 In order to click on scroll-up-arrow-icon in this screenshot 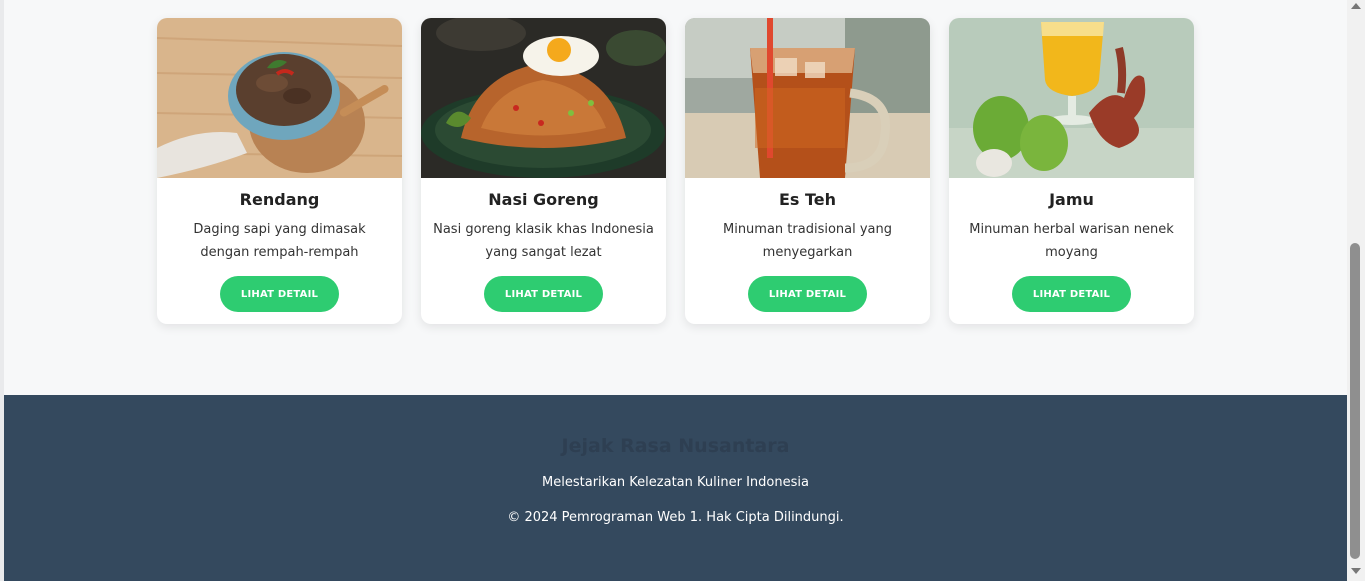, I will do `click(1356, 6)`.